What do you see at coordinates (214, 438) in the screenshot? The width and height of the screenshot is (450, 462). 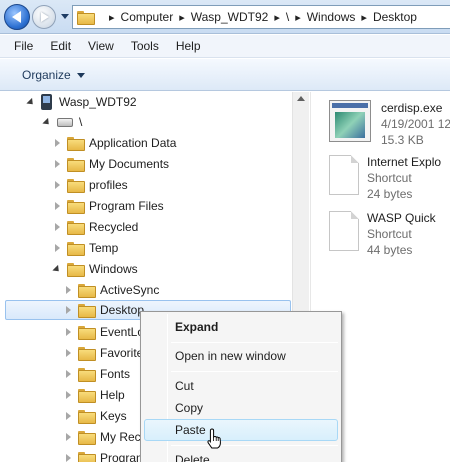 I see `hand-cursor-icon` at bounding box center [214, 438].